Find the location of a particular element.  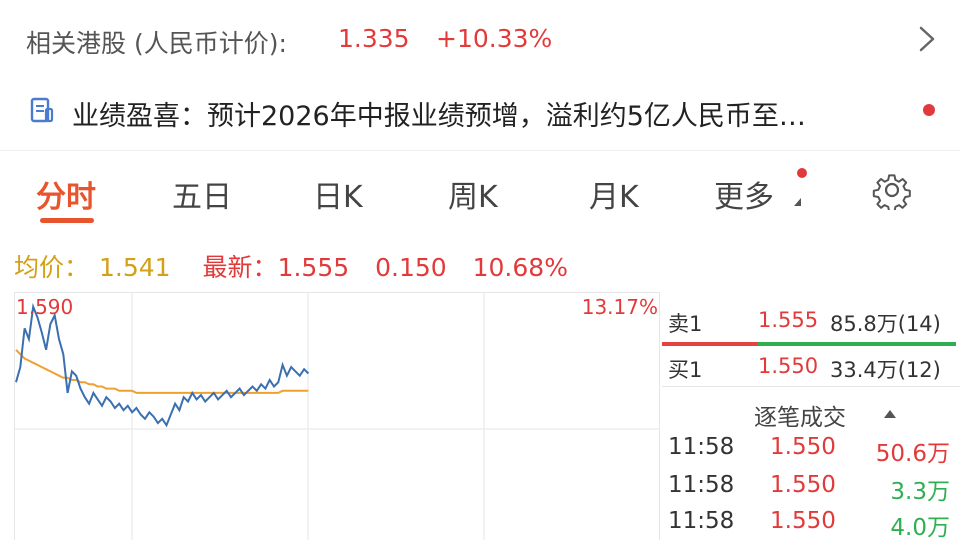

ask-price: 1.555 is located at coordinates (788, 320).